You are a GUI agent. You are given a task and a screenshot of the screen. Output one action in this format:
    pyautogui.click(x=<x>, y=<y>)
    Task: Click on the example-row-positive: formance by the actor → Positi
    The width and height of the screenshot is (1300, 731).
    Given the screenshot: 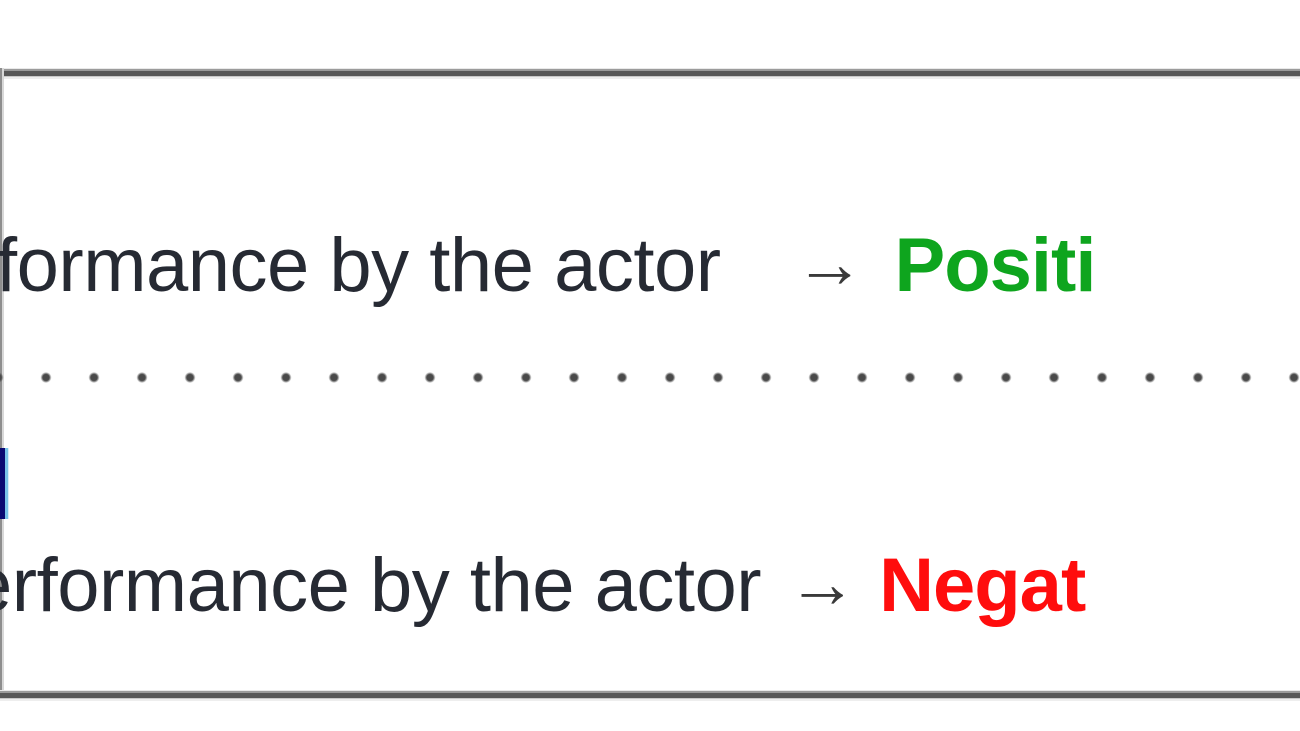 What is the action you would take?
    pyautogui.click(x=548, y=265)
    